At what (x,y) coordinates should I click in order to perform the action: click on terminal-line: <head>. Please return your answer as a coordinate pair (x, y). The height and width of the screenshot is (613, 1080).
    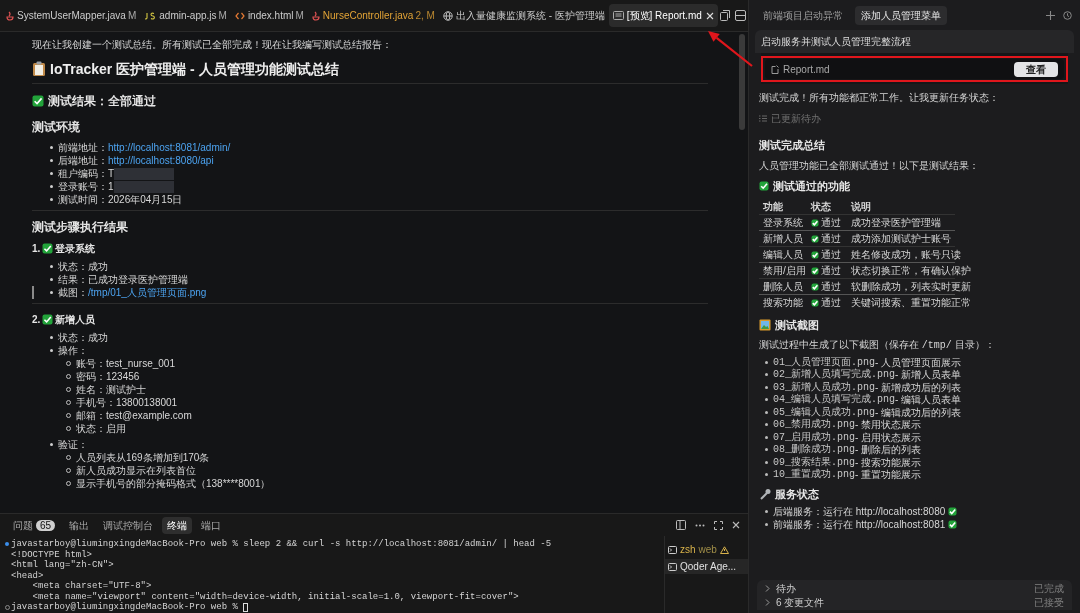
    Looking at the image, I should click on (27, 575).